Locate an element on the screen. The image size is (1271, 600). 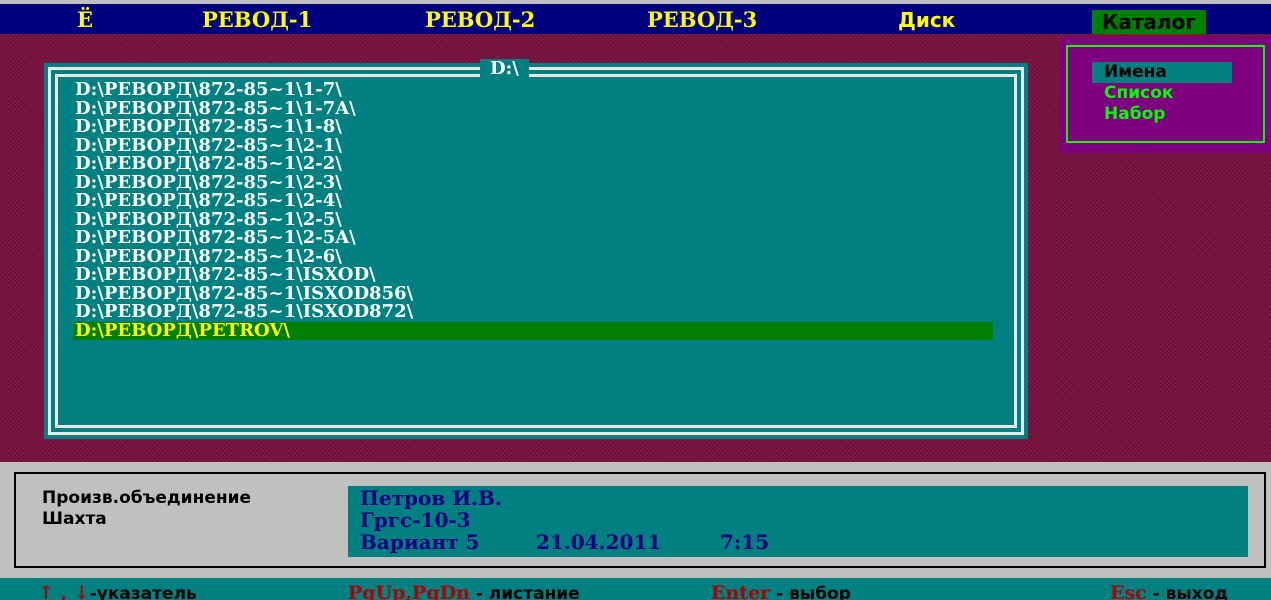
hint-page-desc: - листание is located at coordinates (524, 592).